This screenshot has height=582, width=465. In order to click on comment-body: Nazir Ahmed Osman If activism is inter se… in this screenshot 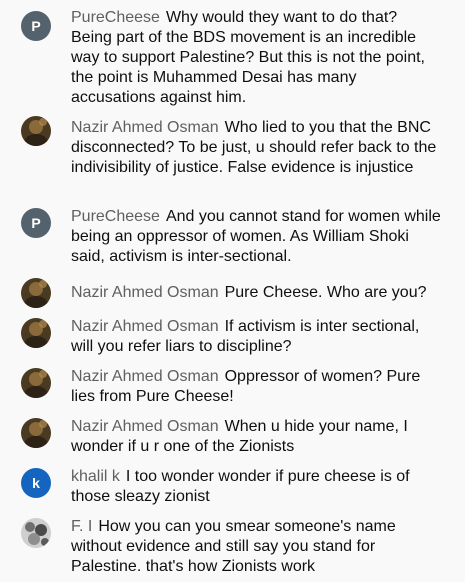, I will do `click(256, 337)`.